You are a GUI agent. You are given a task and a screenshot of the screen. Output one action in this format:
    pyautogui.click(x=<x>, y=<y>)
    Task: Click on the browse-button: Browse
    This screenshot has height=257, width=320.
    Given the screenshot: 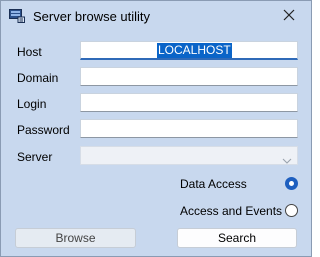 What is the action you would take?
    pyautogui.click(x=75, y=238)
    